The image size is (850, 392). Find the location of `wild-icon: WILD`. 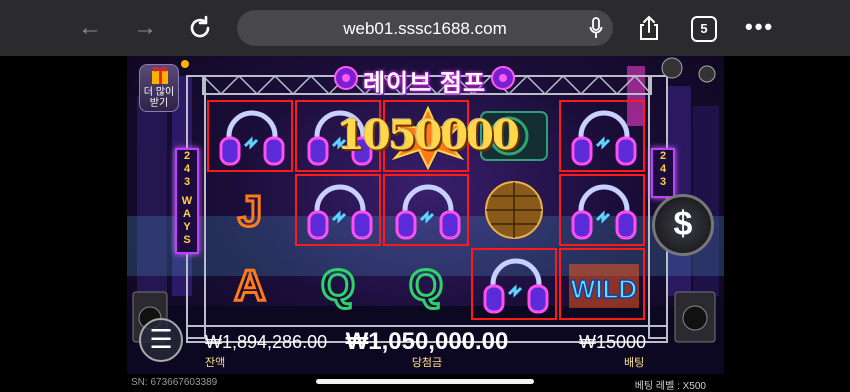

wild-icon: WILD is located at coordinates (604, 286).